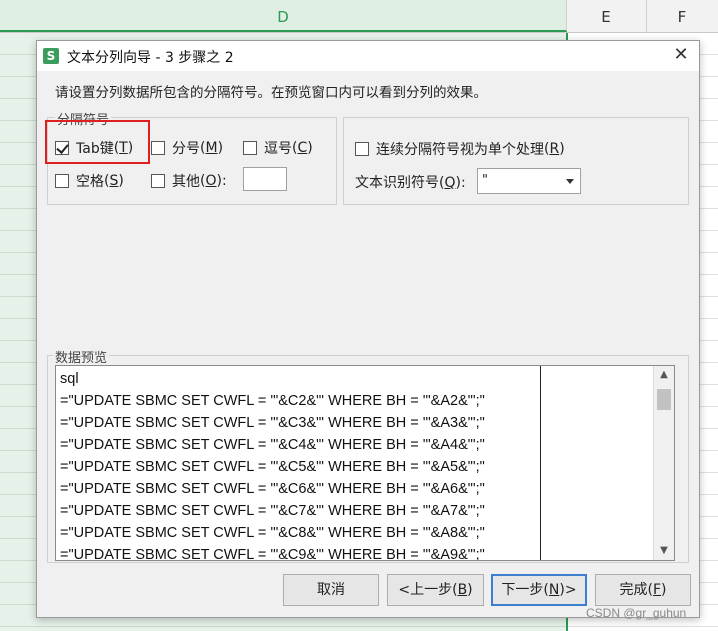 The height and width of the screenshot is (631, 718). I want to click on back-button-end: ), so click(470, 590).